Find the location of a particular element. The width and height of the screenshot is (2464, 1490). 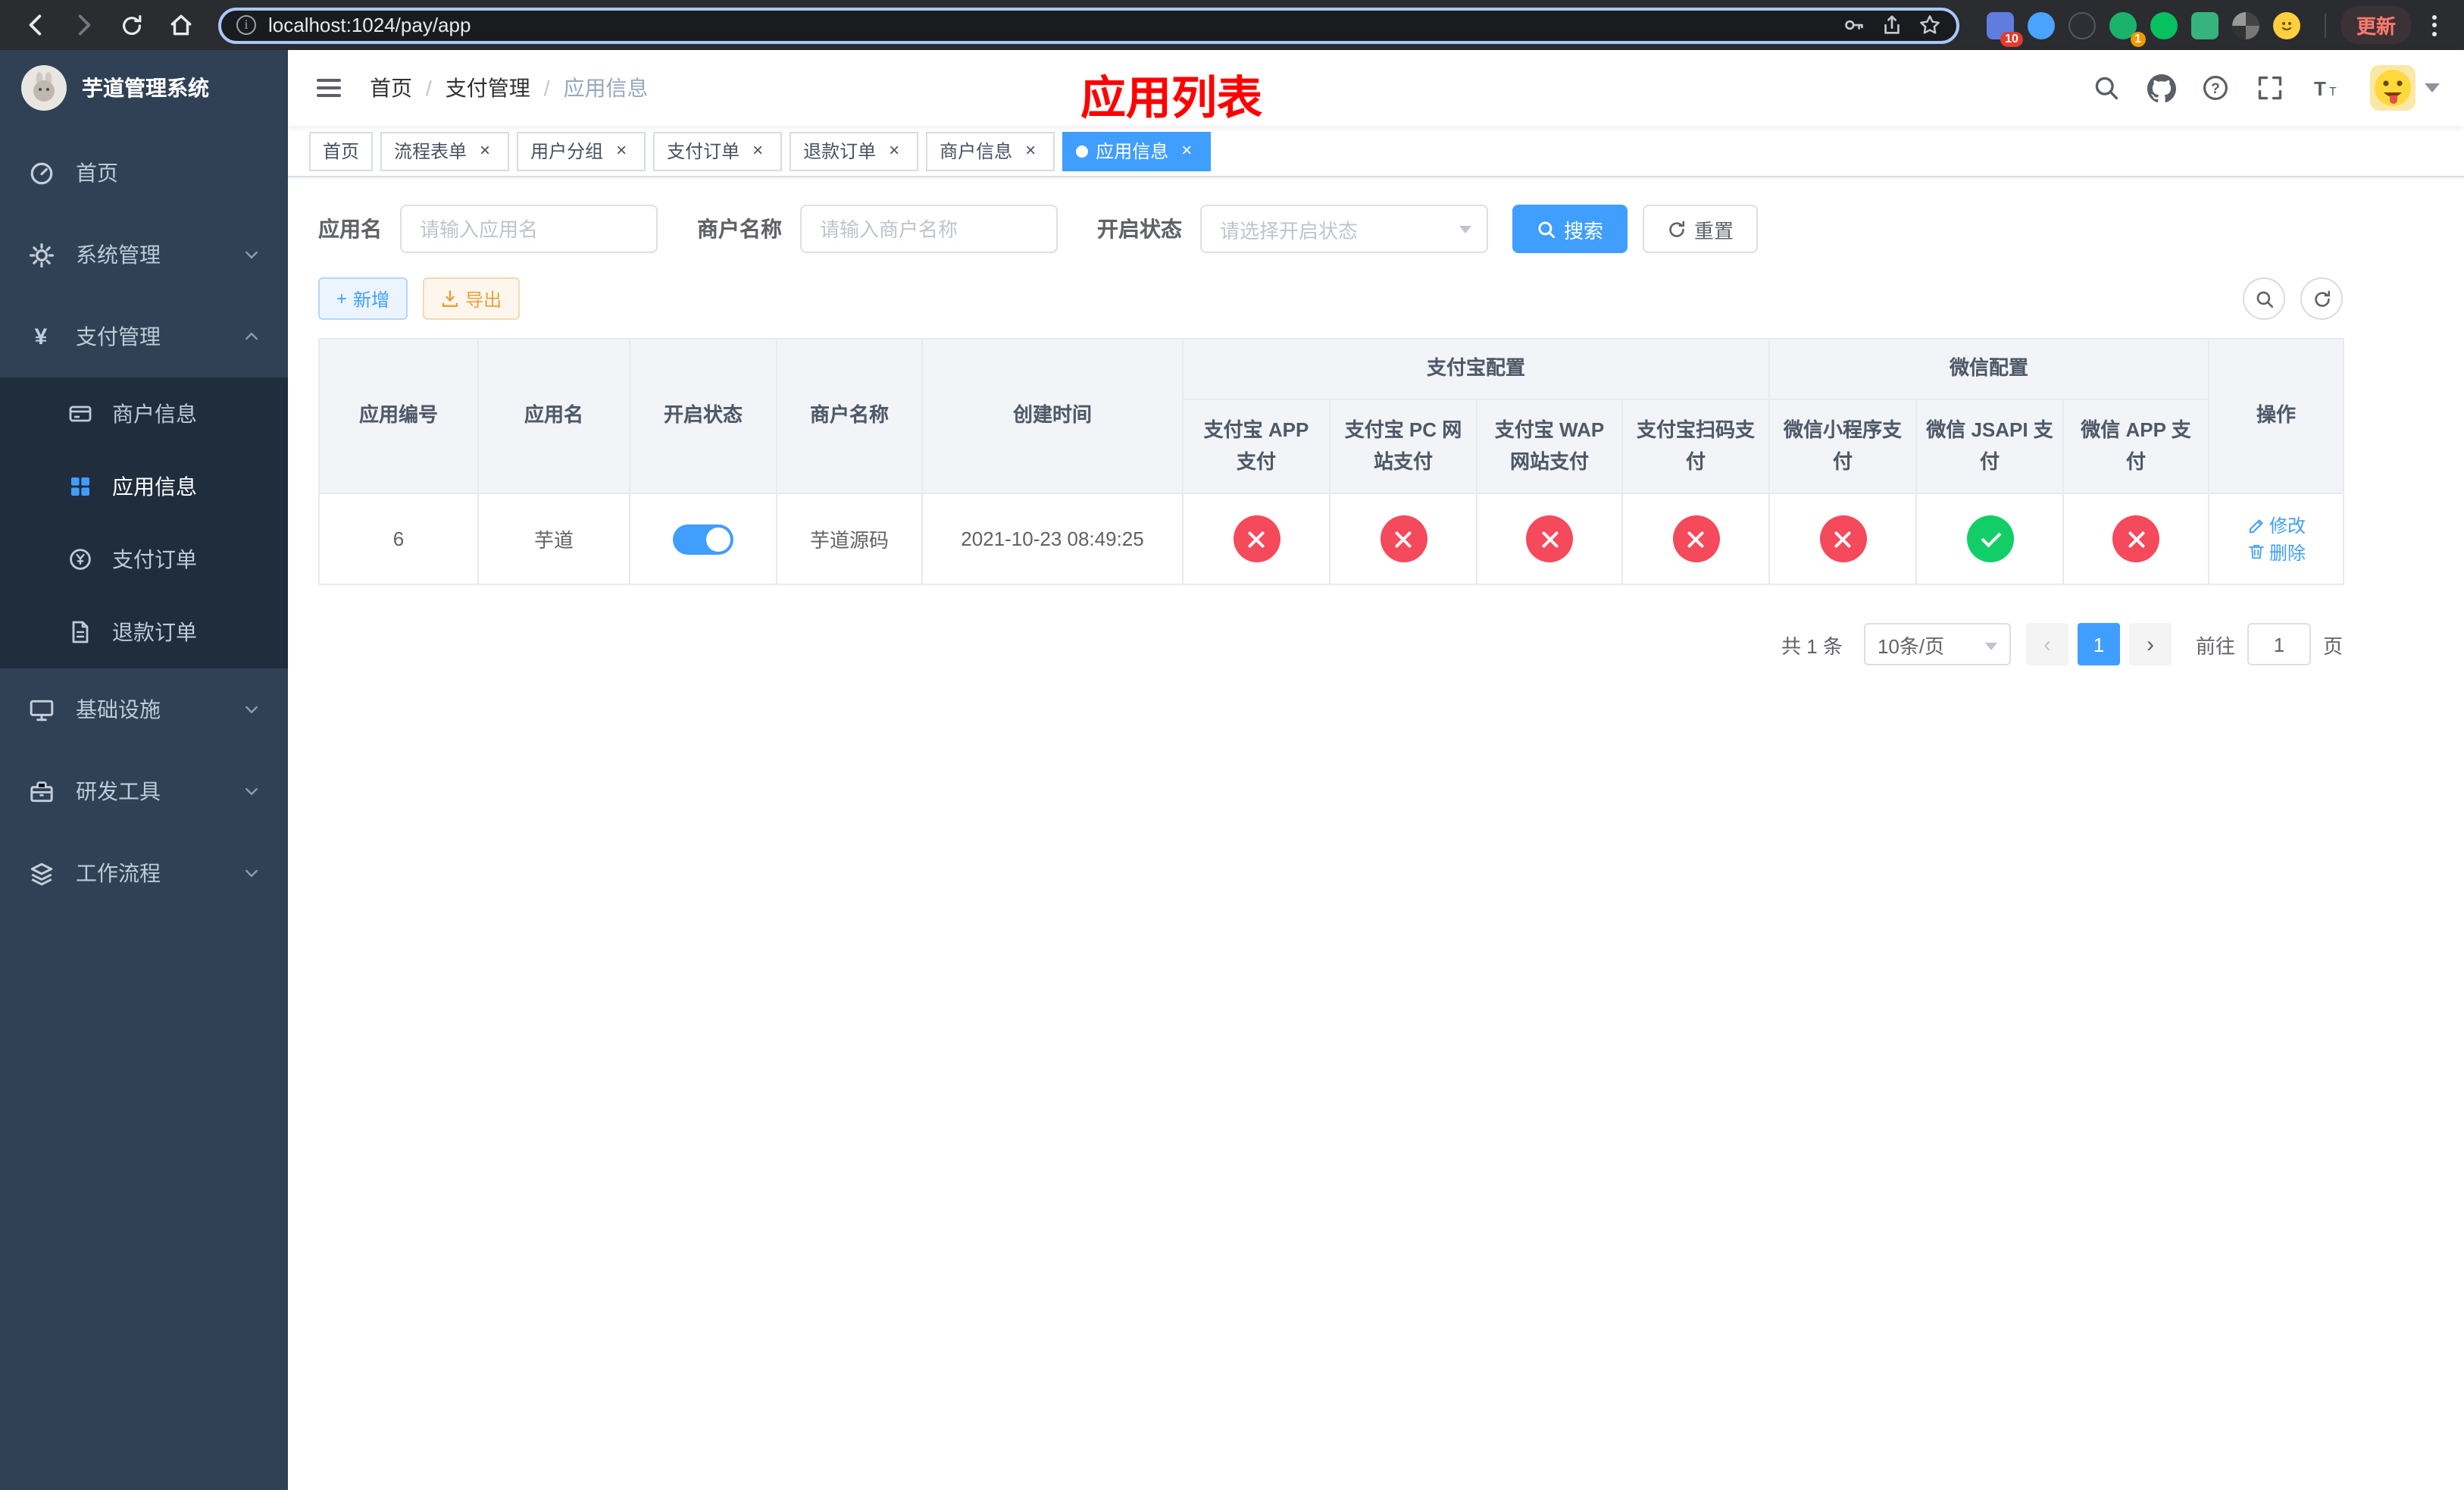

sidebar-item-label: 系统管理 is located at coordinates (118, 255).